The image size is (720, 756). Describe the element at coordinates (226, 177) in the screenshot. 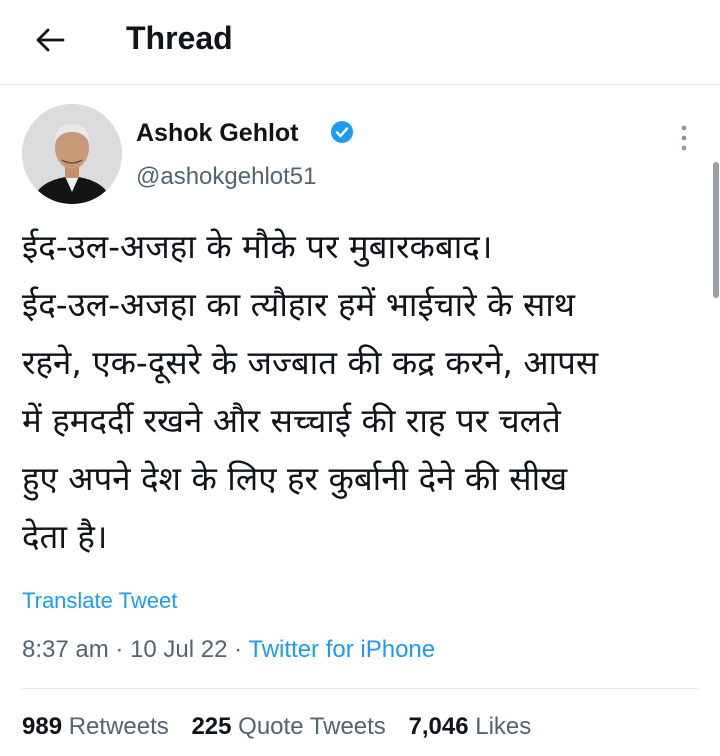

I see `author-handle: @ashokgehlot51` at that location.